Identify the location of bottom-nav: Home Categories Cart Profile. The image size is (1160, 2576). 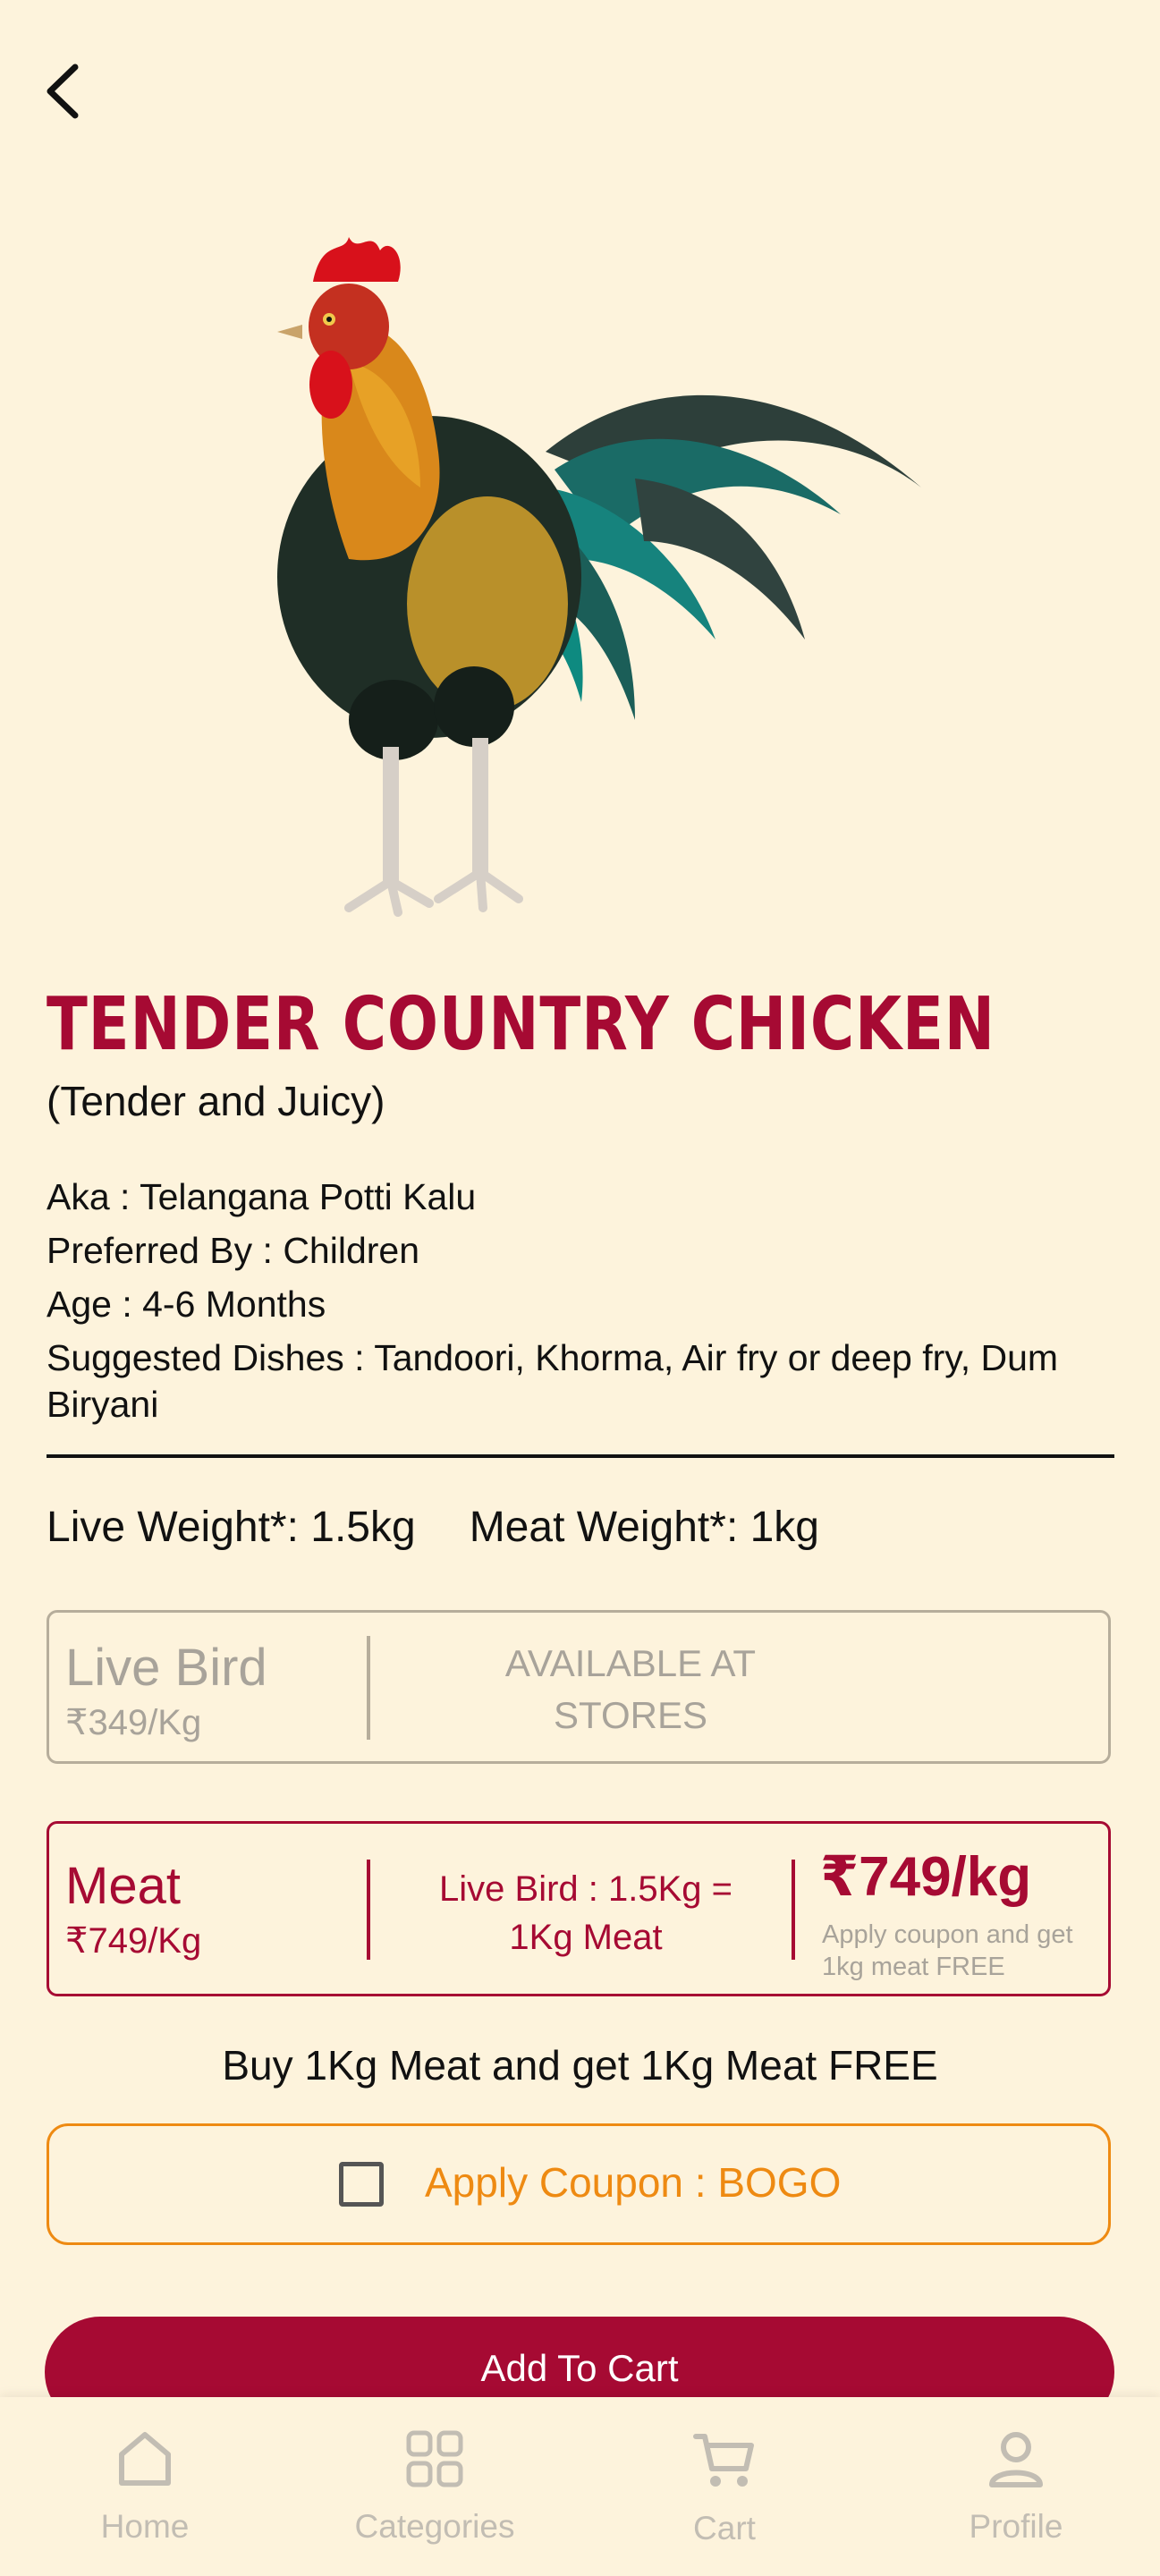
(580, 2486).